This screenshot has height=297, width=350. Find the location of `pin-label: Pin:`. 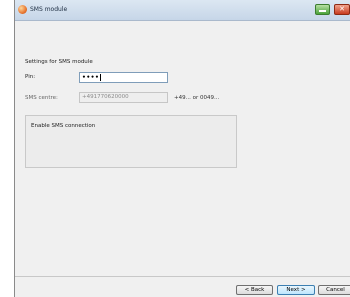

pin-label: Pin: is located at coordinates (30, 77).